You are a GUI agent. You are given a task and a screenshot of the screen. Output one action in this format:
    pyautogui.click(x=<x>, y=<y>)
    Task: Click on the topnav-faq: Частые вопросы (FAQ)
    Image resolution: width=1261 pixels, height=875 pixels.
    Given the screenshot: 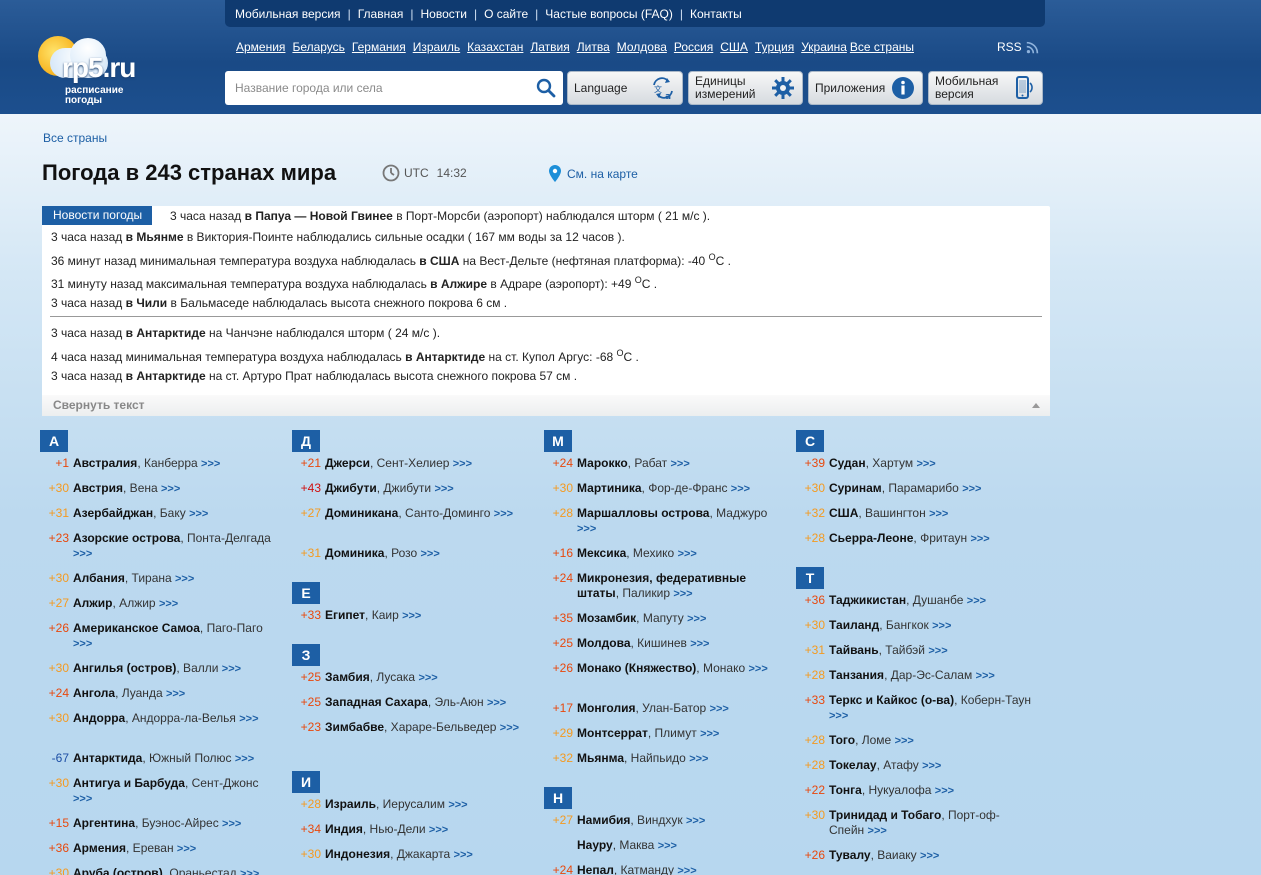 What is the action you would take?
    pyautogui.click(x=609, y=14)
    